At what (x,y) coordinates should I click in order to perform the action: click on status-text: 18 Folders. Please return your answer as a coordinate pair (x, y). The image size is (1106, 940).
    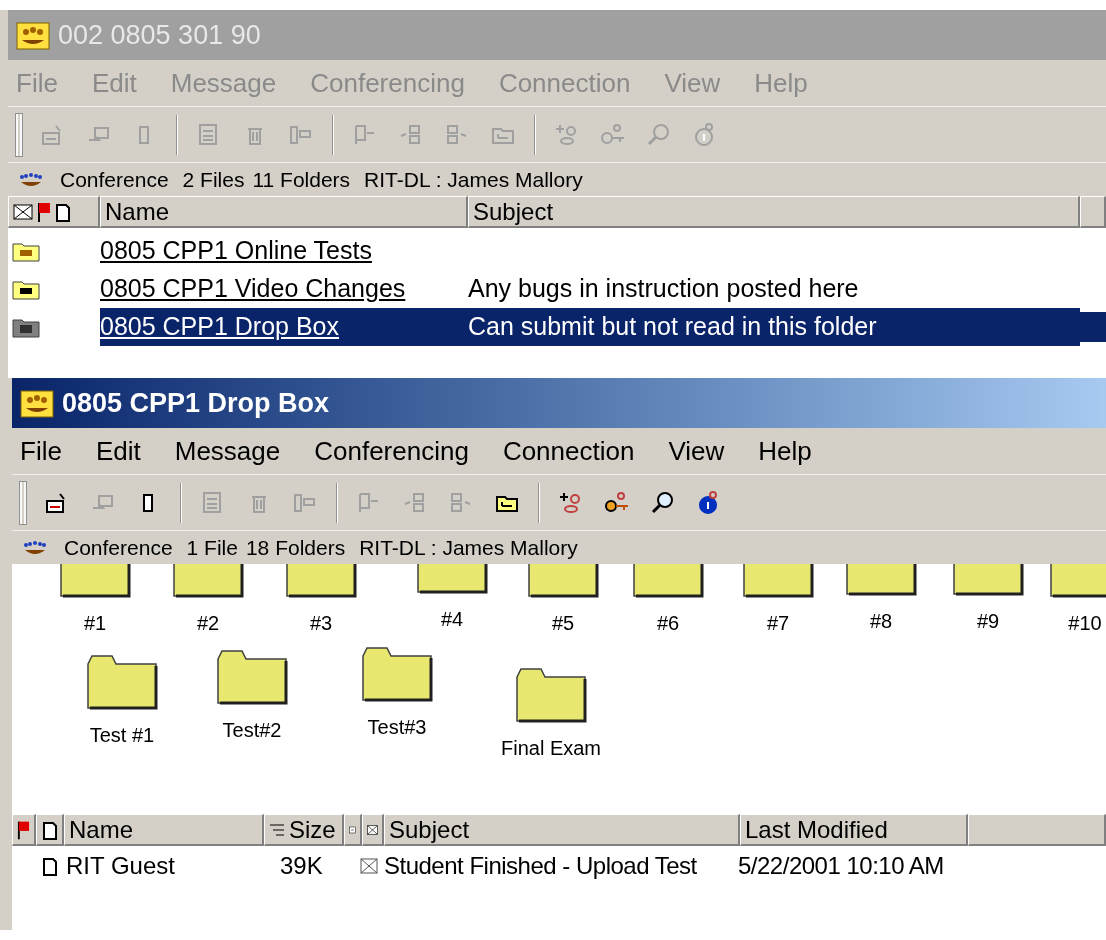
    Looking at the image, I should click on (295, 547).